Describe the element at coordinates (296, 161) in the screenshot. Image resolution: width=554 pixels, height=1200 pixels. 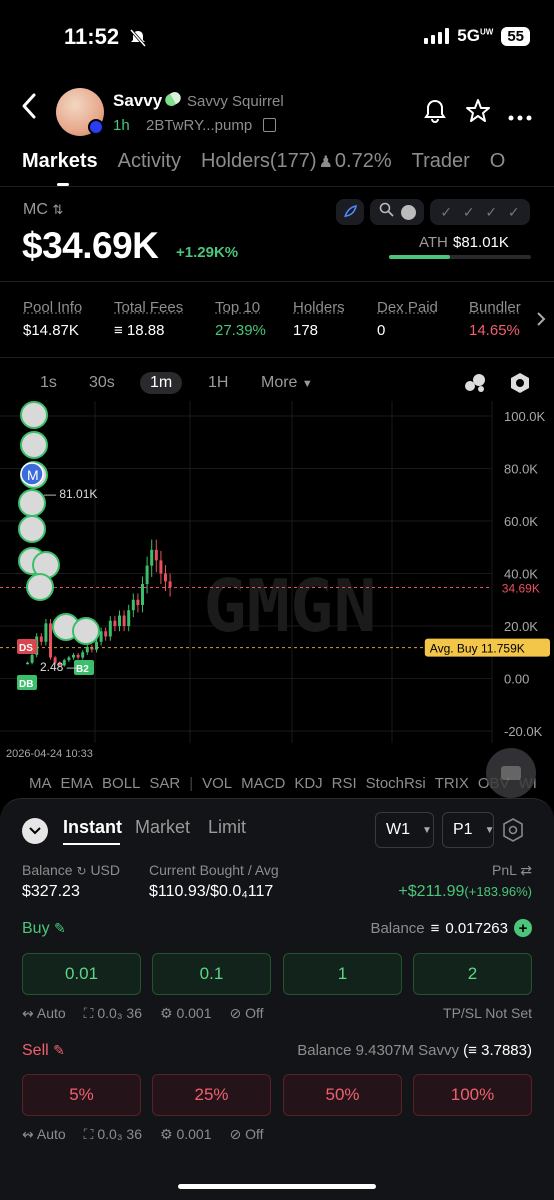
I see `tab-holders: Holders(177) ♟ 0.72%` at that location.